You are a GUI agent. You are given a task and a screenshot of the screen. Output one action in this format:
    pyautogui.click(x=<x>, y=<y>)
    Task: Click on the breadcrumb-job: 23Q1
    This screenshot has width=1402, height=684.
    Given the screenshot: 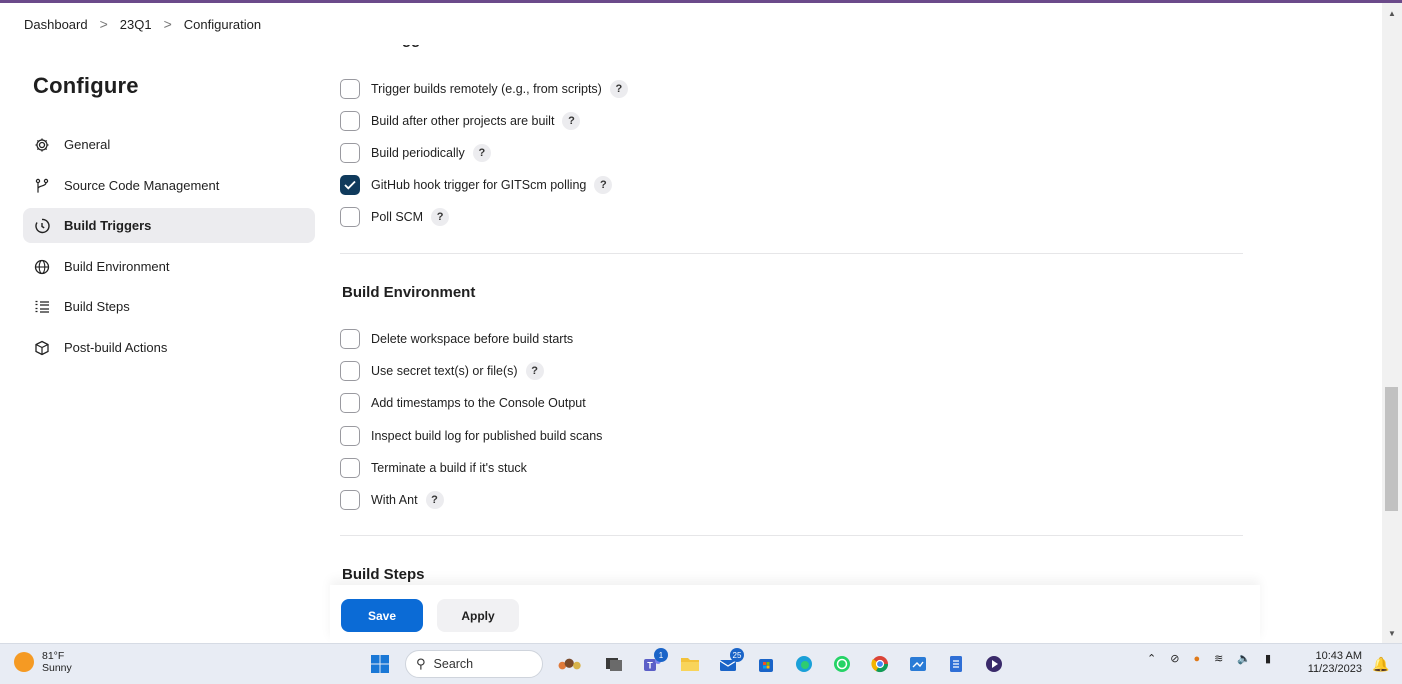 What is the action you would take?
    pyautogui.click(x=136, y=24)
    